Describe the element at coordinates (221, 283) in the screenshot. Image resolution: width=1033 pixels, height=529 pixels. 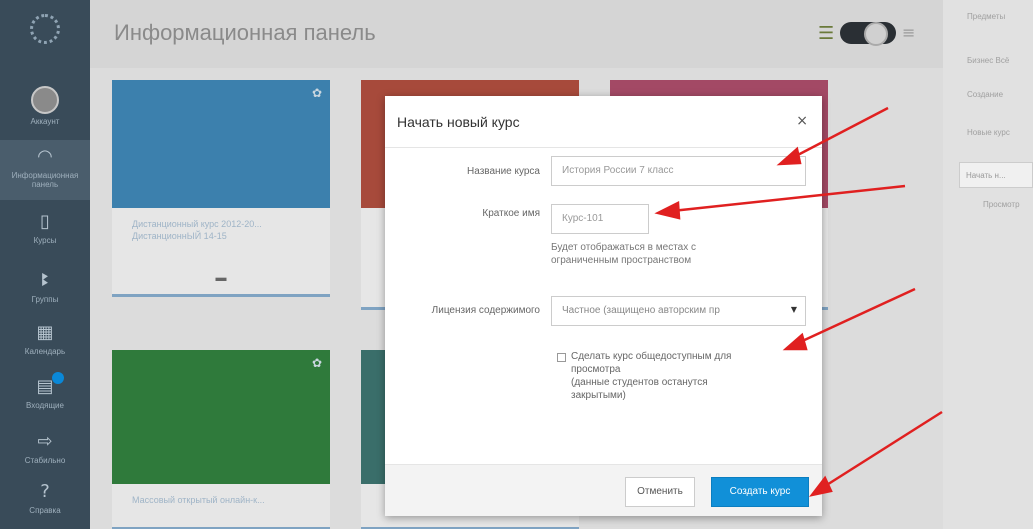
I see `discussion-icon: ▬` at that location.